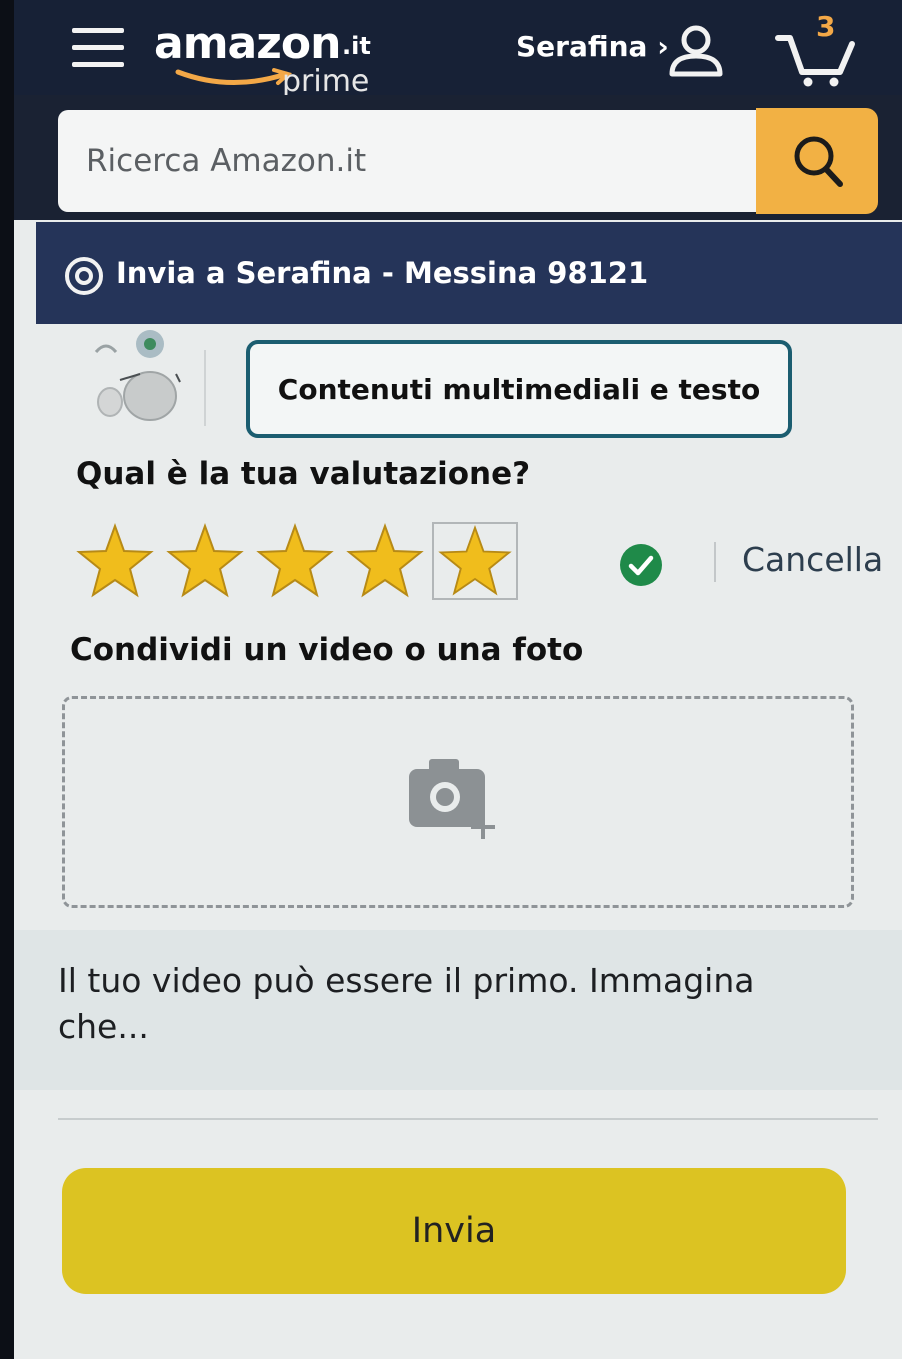 Image resolution: width=902 pixels, height=1359 pixels. Describe the element at coordinates (303, 474) in the screenshot. I see `rating-heading: Qual è la tua valutazione?` at that location.